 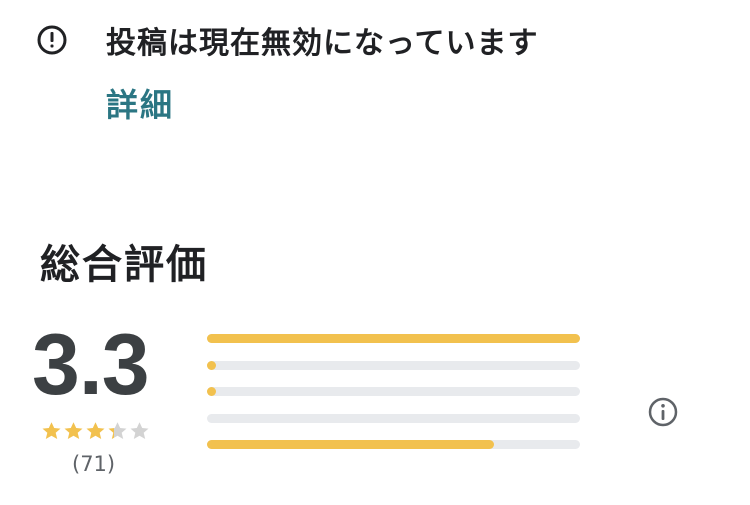 I want to click on posting-disabled-notice: 投稿は現在無効になっています, so click(x=287, y=40).